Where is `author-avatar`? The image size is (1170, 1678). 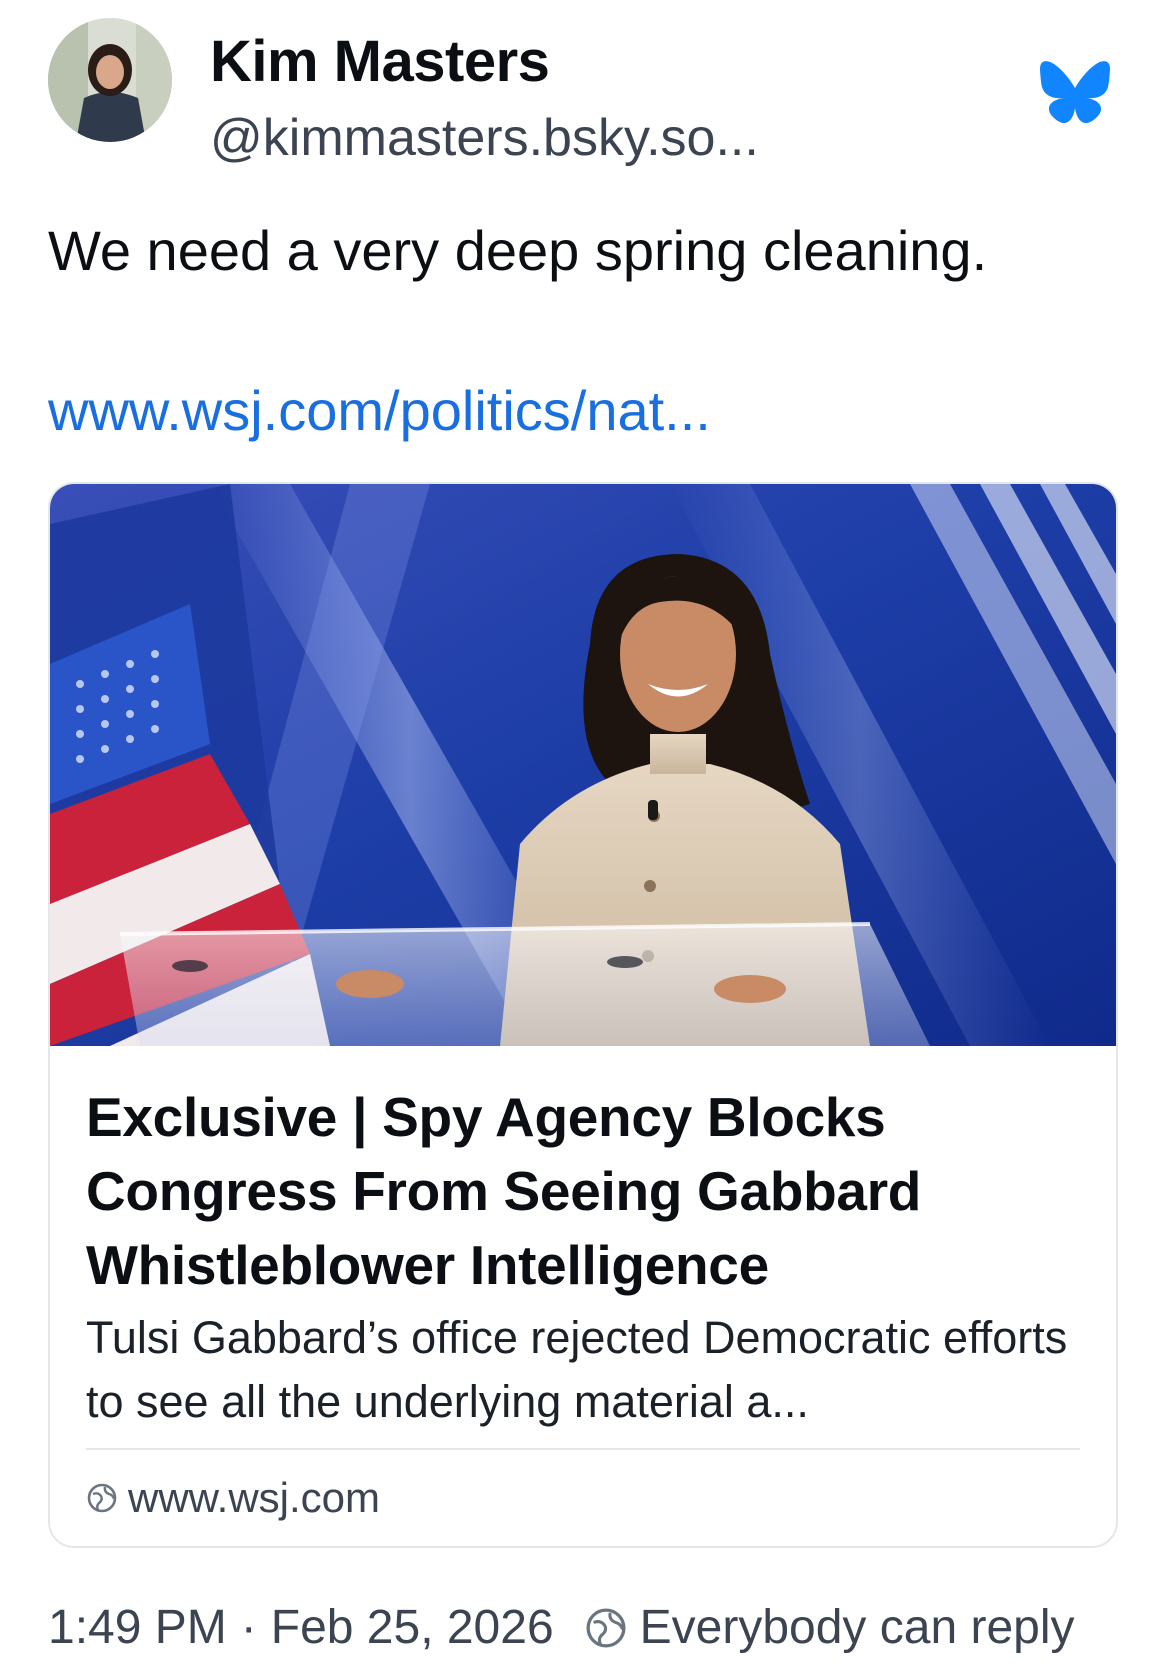
author-avatar is located at coordinates (110, 80).